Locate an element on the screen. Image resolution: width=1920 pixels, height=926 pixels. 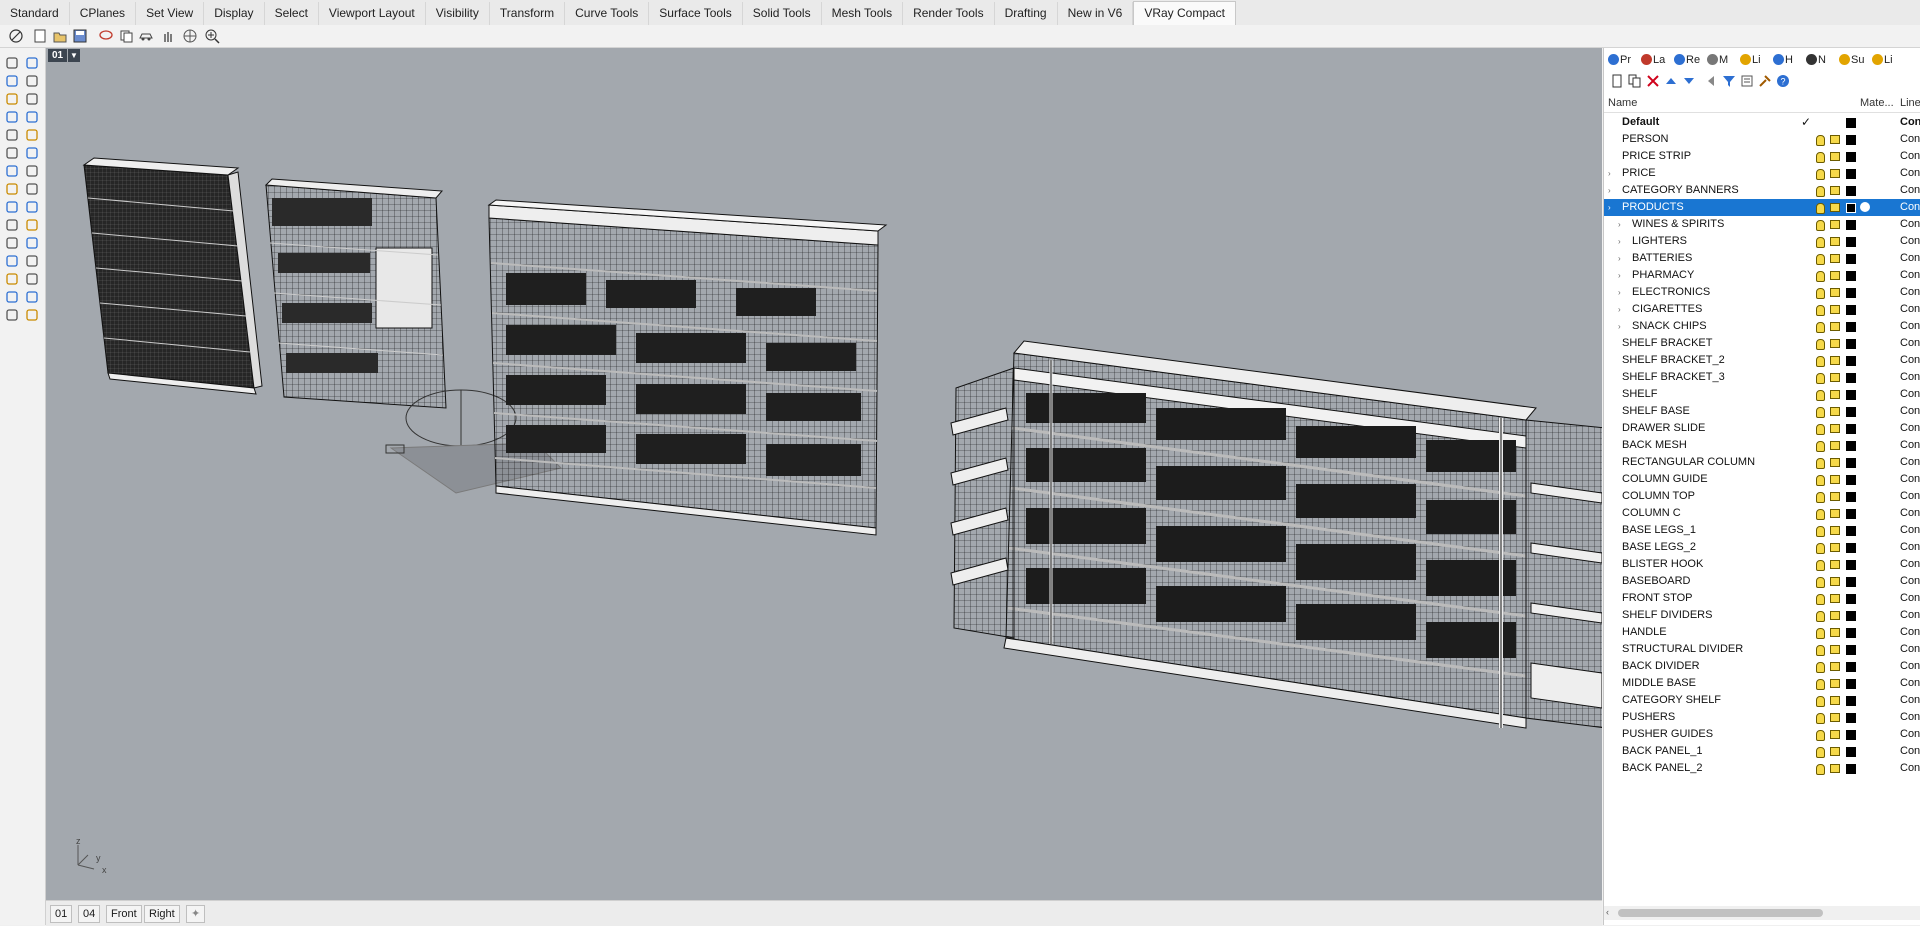
layer-row: FRONT STOP Con is located at coordinates (1762, 598).